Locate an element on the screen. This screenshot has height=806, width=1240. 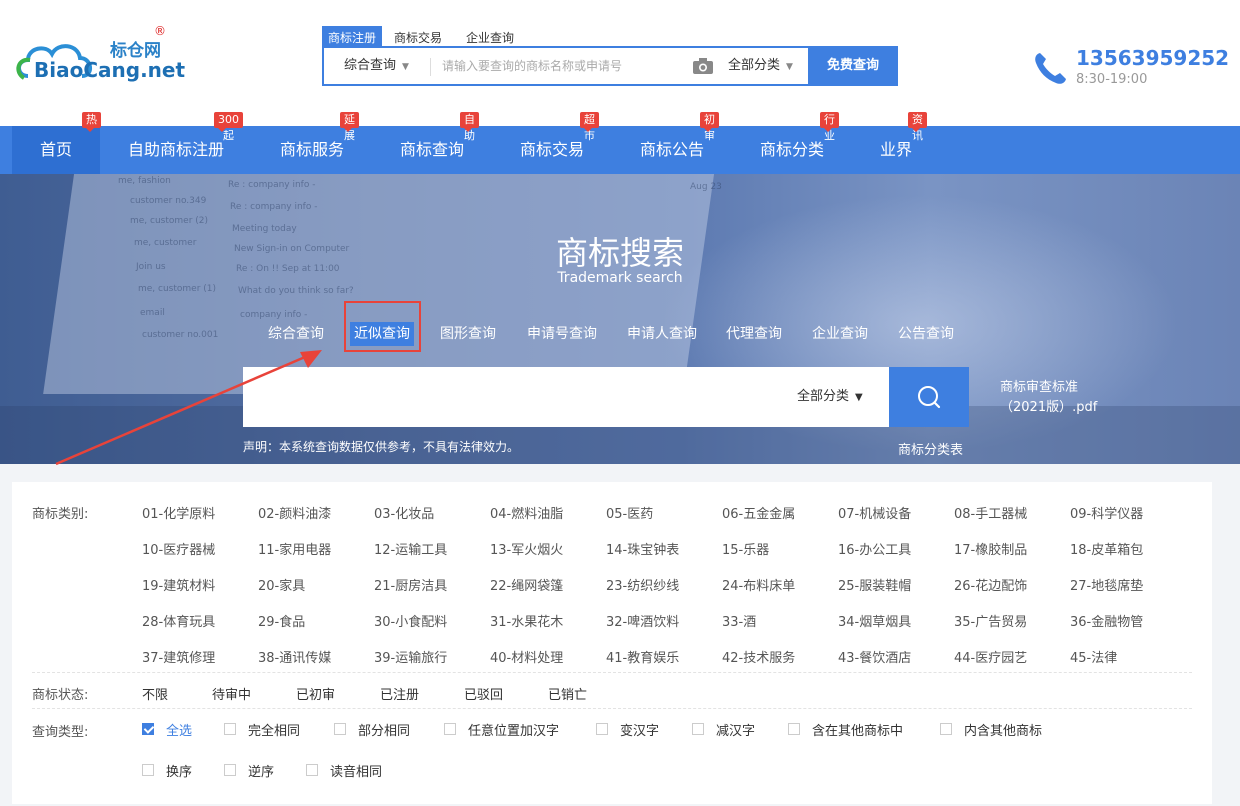
category-option: 14-珠宝钟表 is located at coordinates (642, 548).